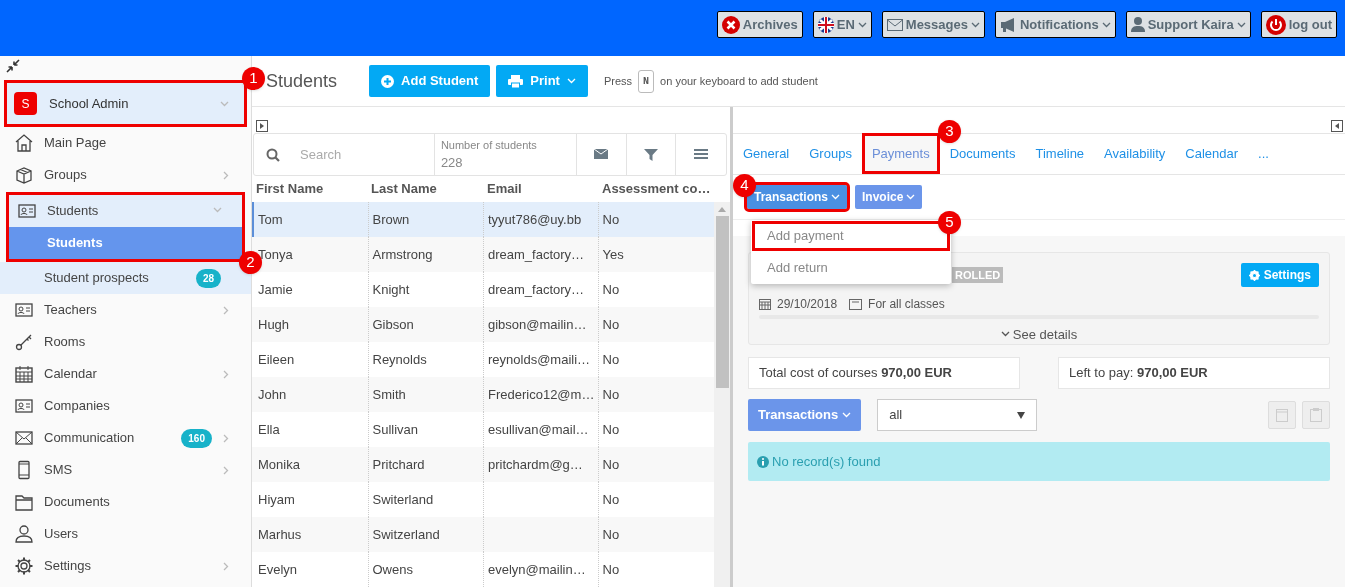  Describe the element at coordinates (125, 211) in the screenshot. I see `sidebar-item: Students` at that location.